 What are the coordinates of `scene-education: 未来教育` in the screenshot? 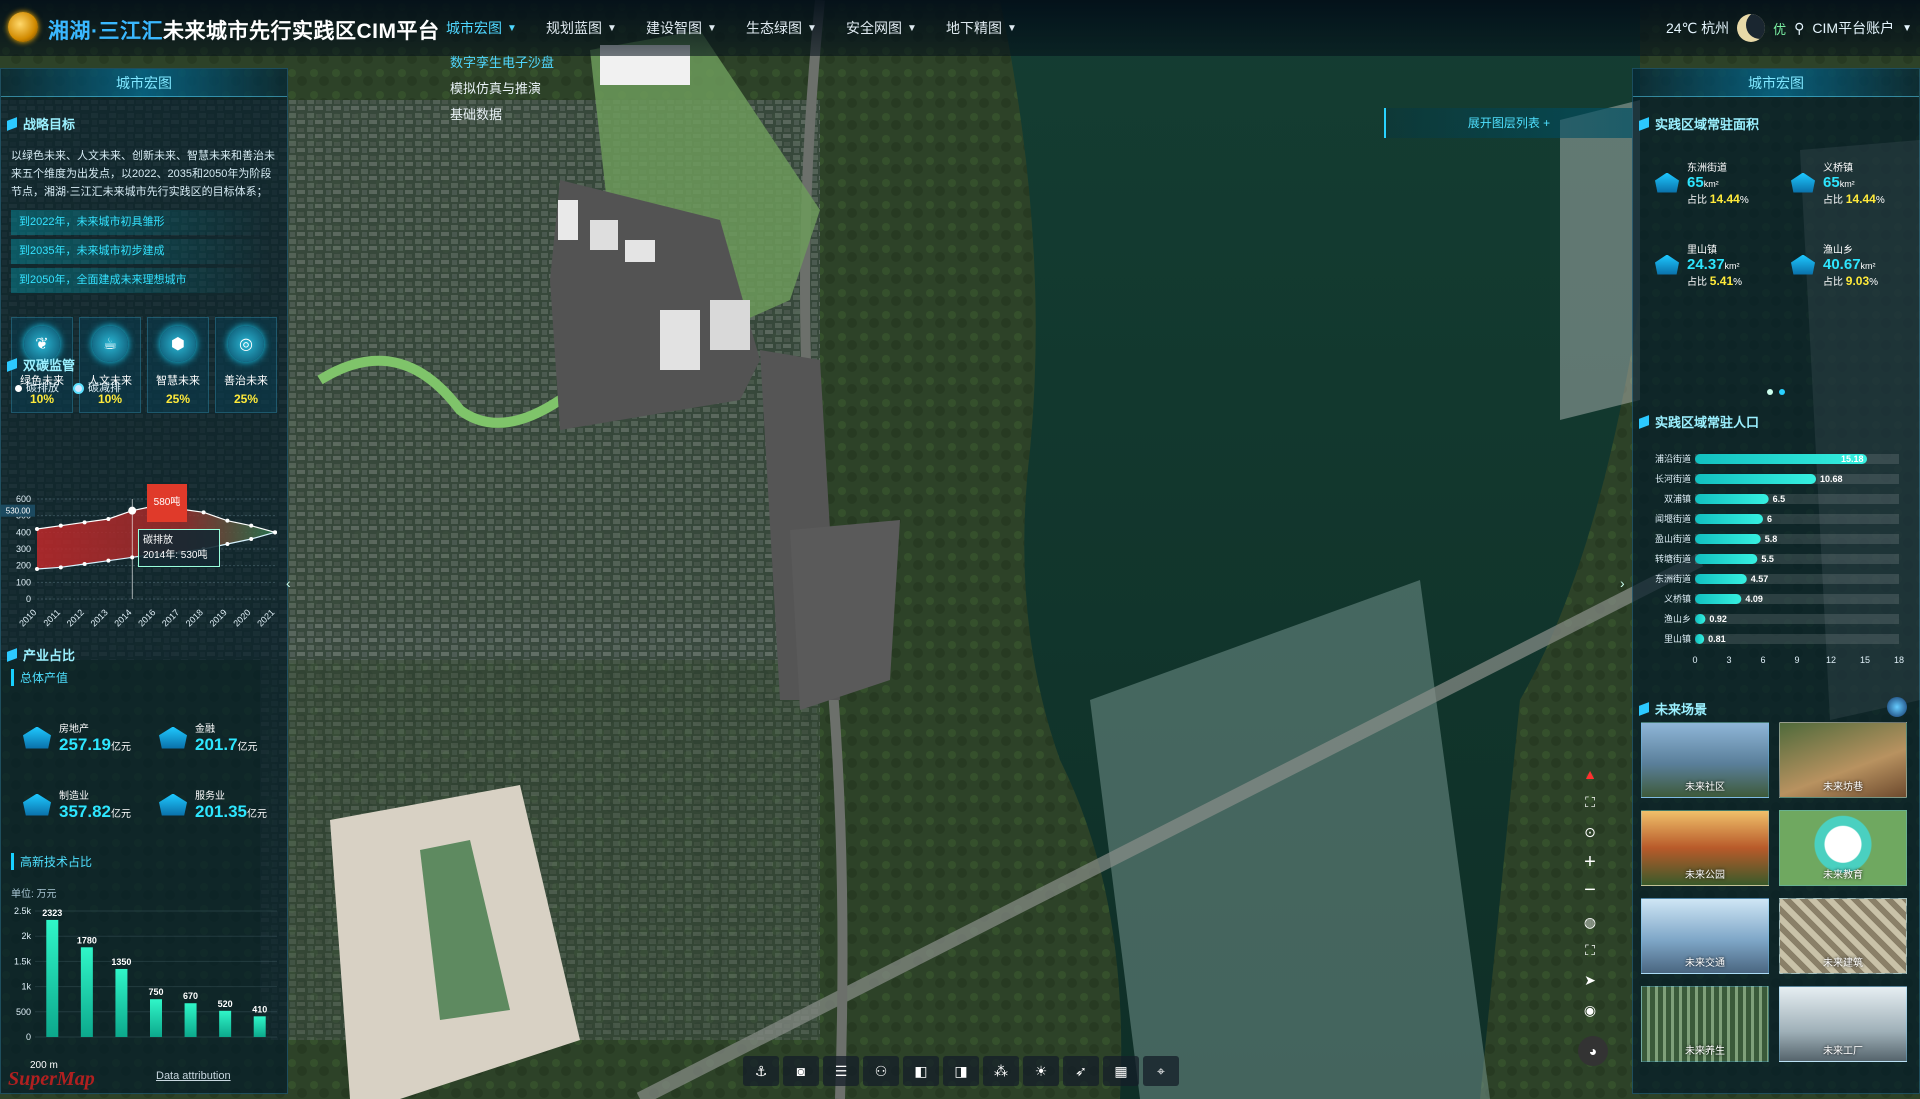 It's located at (1843, 848).